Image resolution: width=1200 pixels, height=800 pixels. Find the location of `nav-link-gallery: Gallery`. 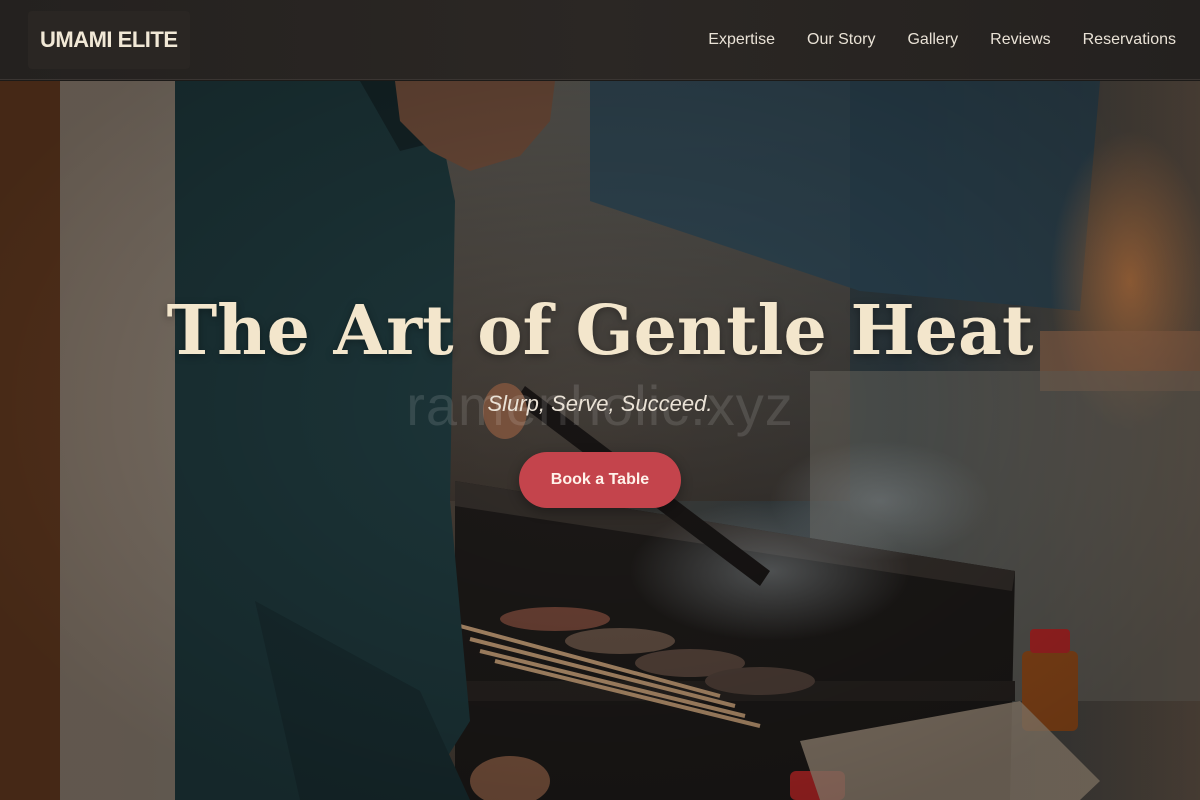

nav-link-gallery: Gallery is located at coordinates (932, 40).